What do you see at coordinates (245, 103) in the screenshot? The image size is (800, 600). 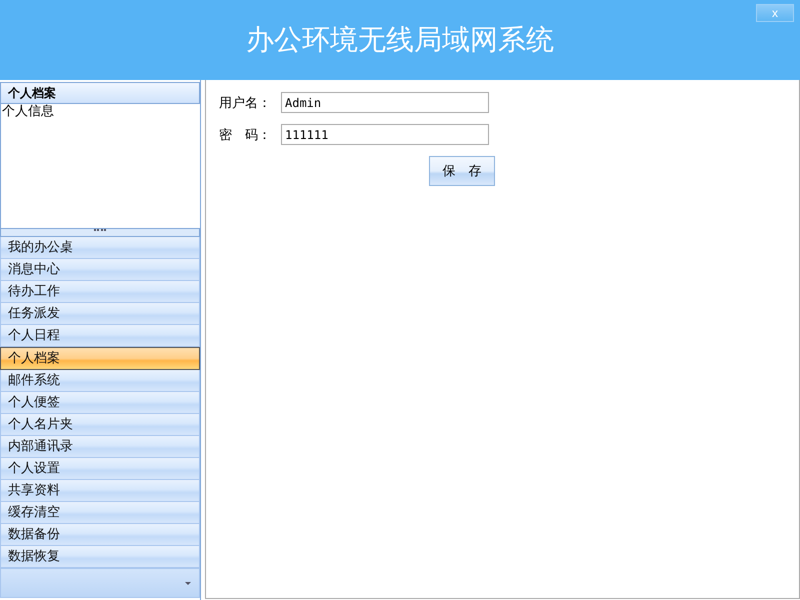 I see `field-label: 用户名：` at bounding box center [245, 103].